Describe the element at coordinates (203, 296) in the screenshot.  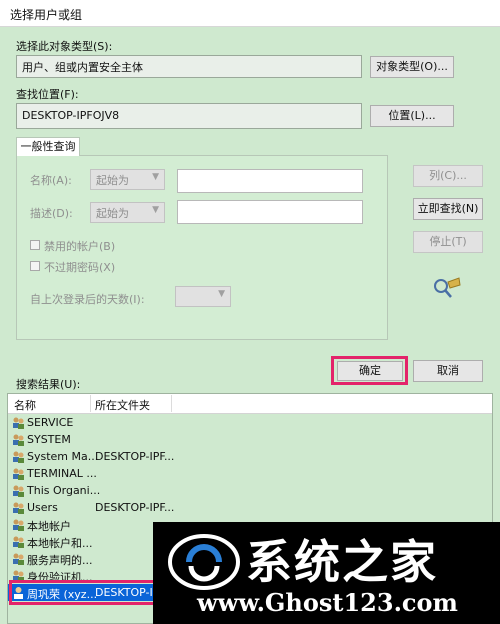
I see `days-since-logon-select: ▼` at that location.